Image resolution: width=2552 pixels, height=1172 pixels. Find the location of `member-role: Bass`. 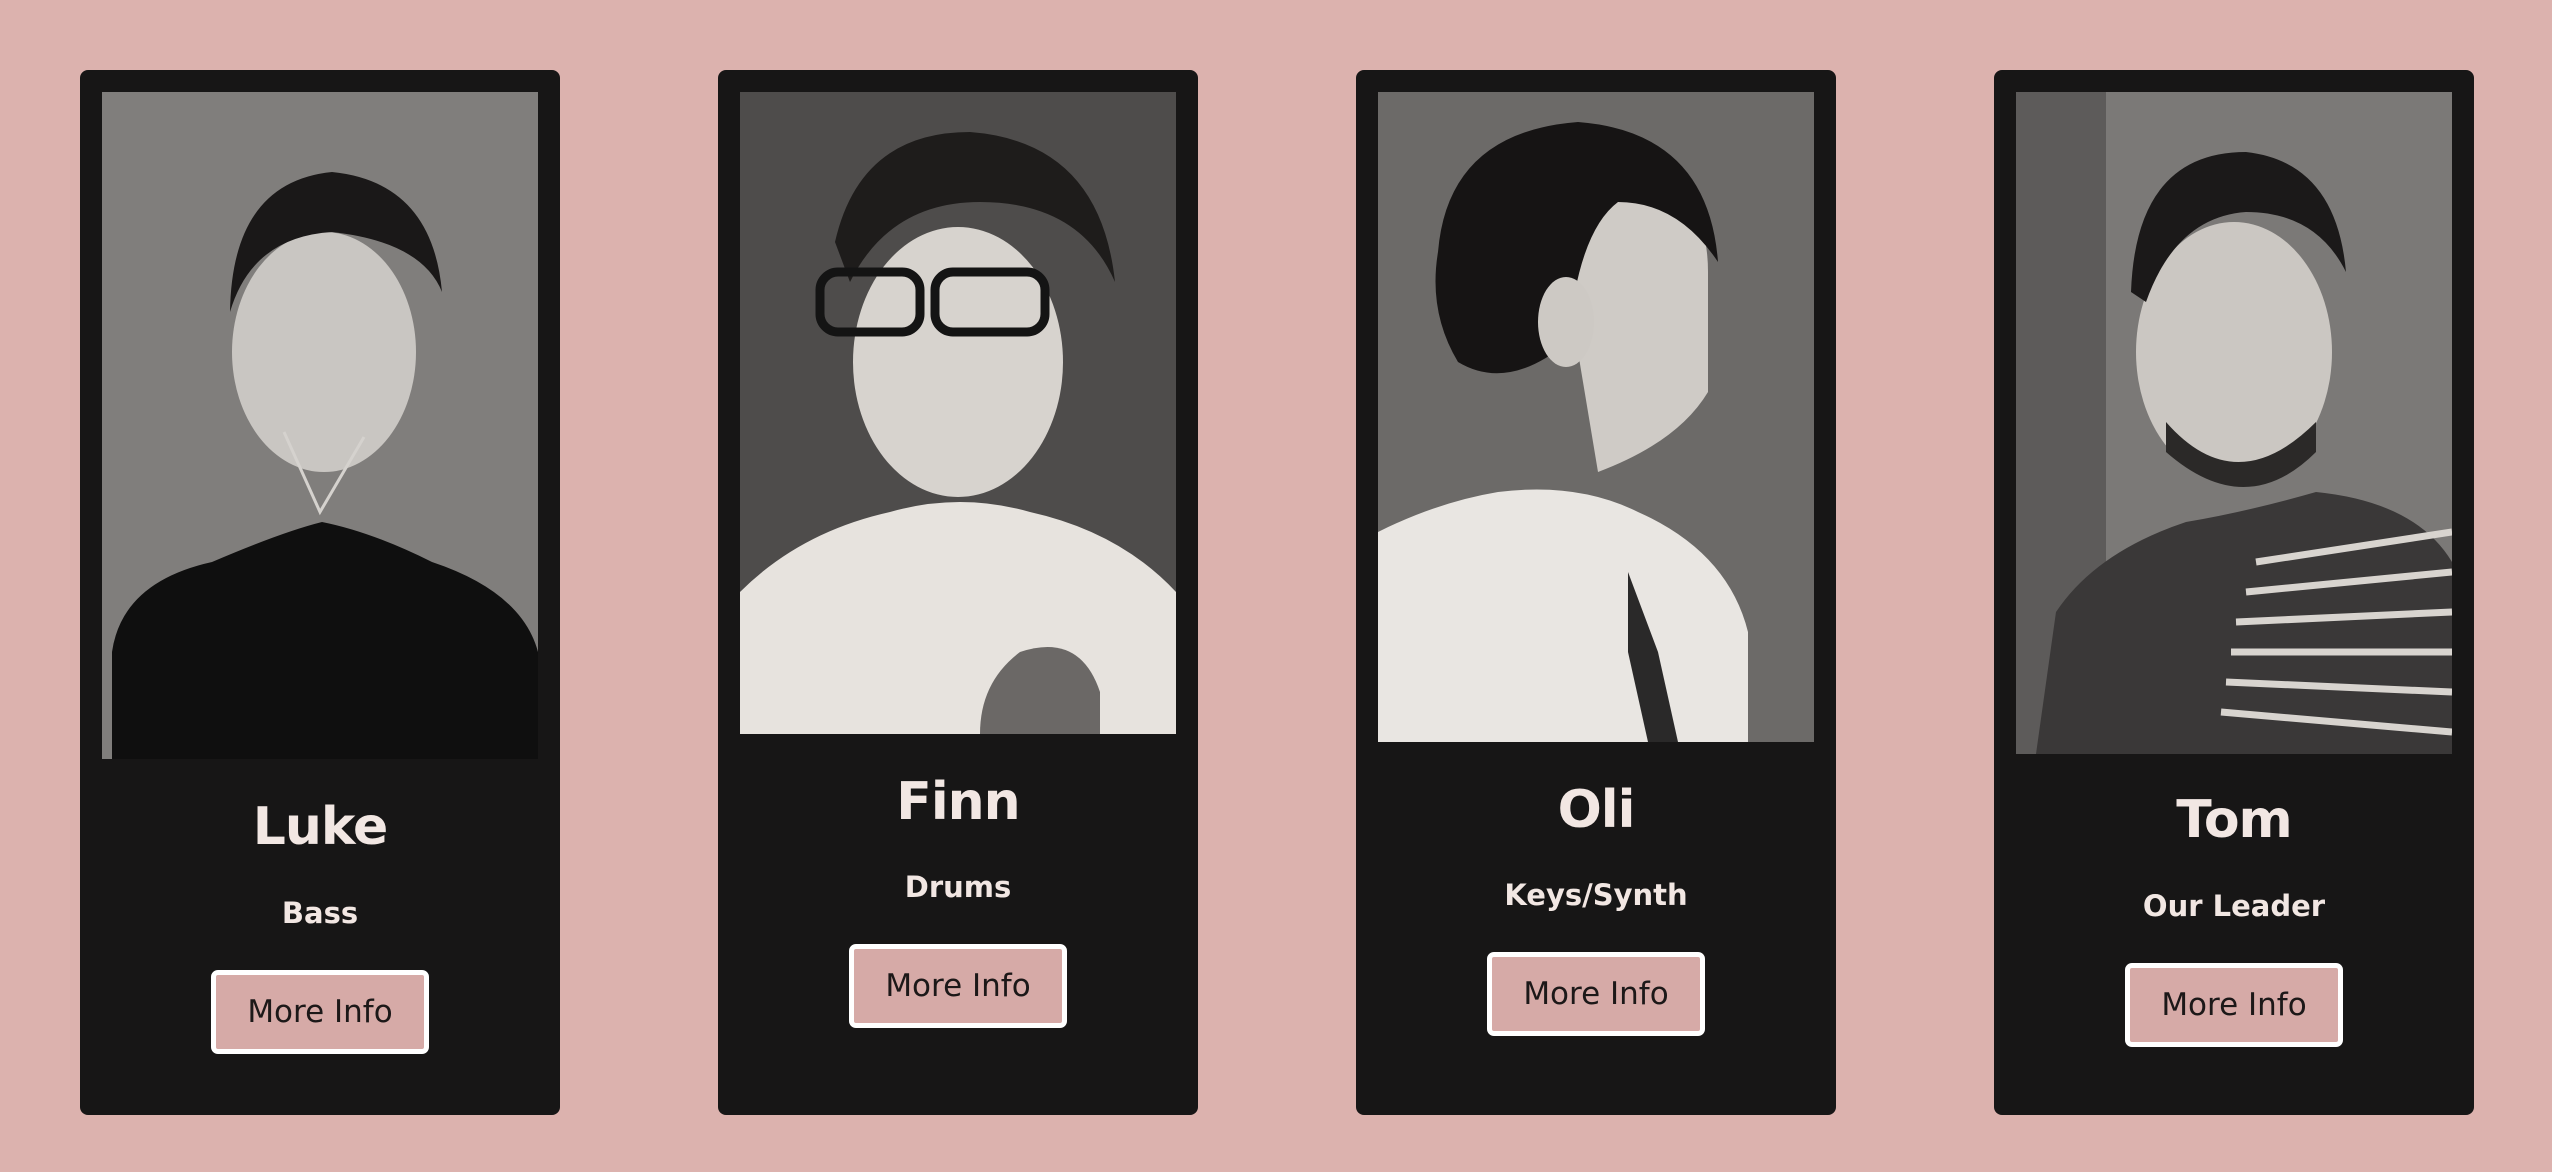

member-role: Bass is located at coordinates (320, 913).